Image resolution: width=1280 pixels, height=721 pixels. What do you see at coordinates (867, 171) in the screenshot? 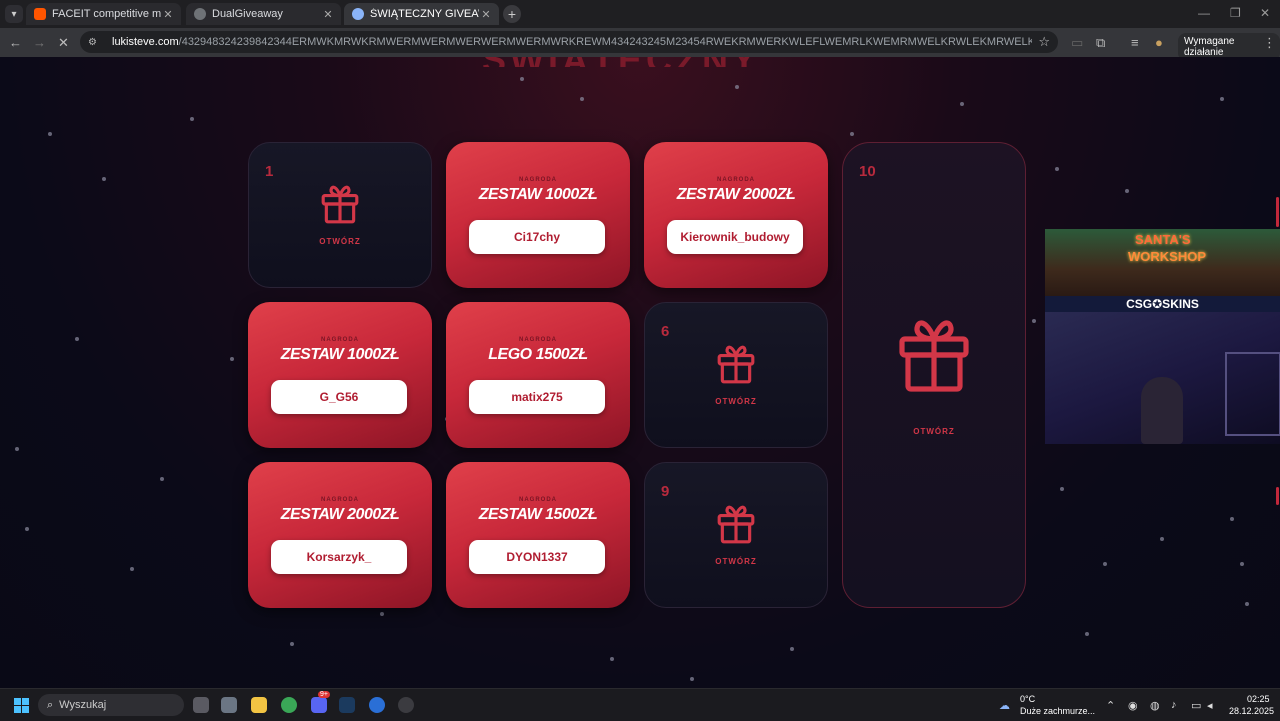
I see `card-number: 10` at bounding box center [867, 171].